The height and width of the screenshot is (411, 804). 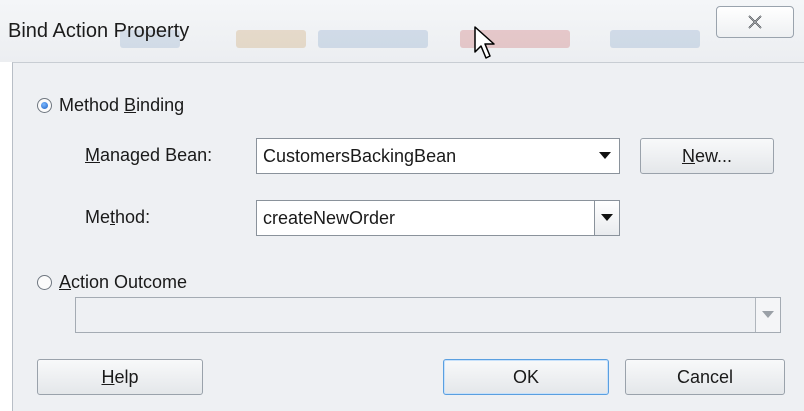 I want to click on method-label: Method:, so click(x=118, y=217).